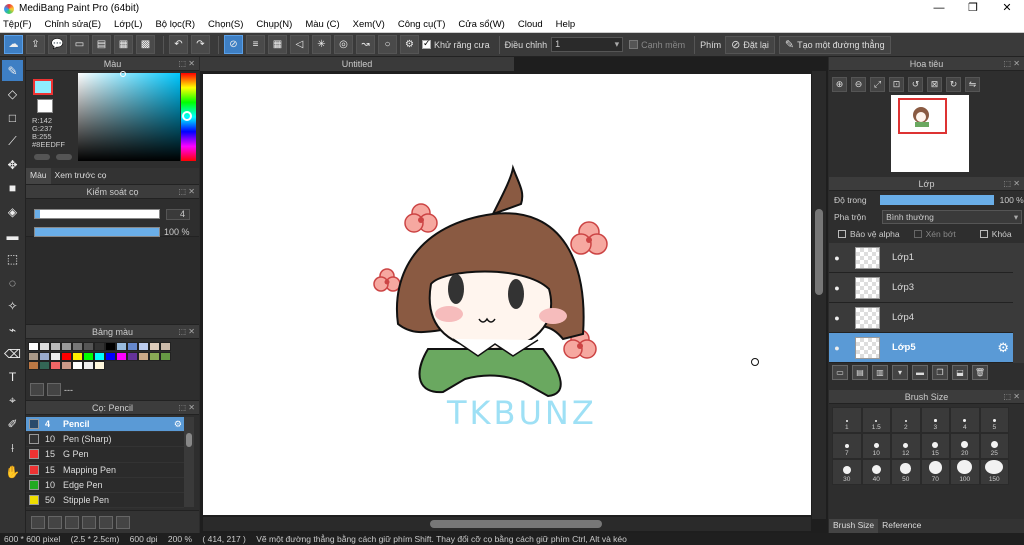  What do you see at coordinates (57, 44) in the screenshot?
I see `comment-icon: 💬` at bounding box center [57, 44].